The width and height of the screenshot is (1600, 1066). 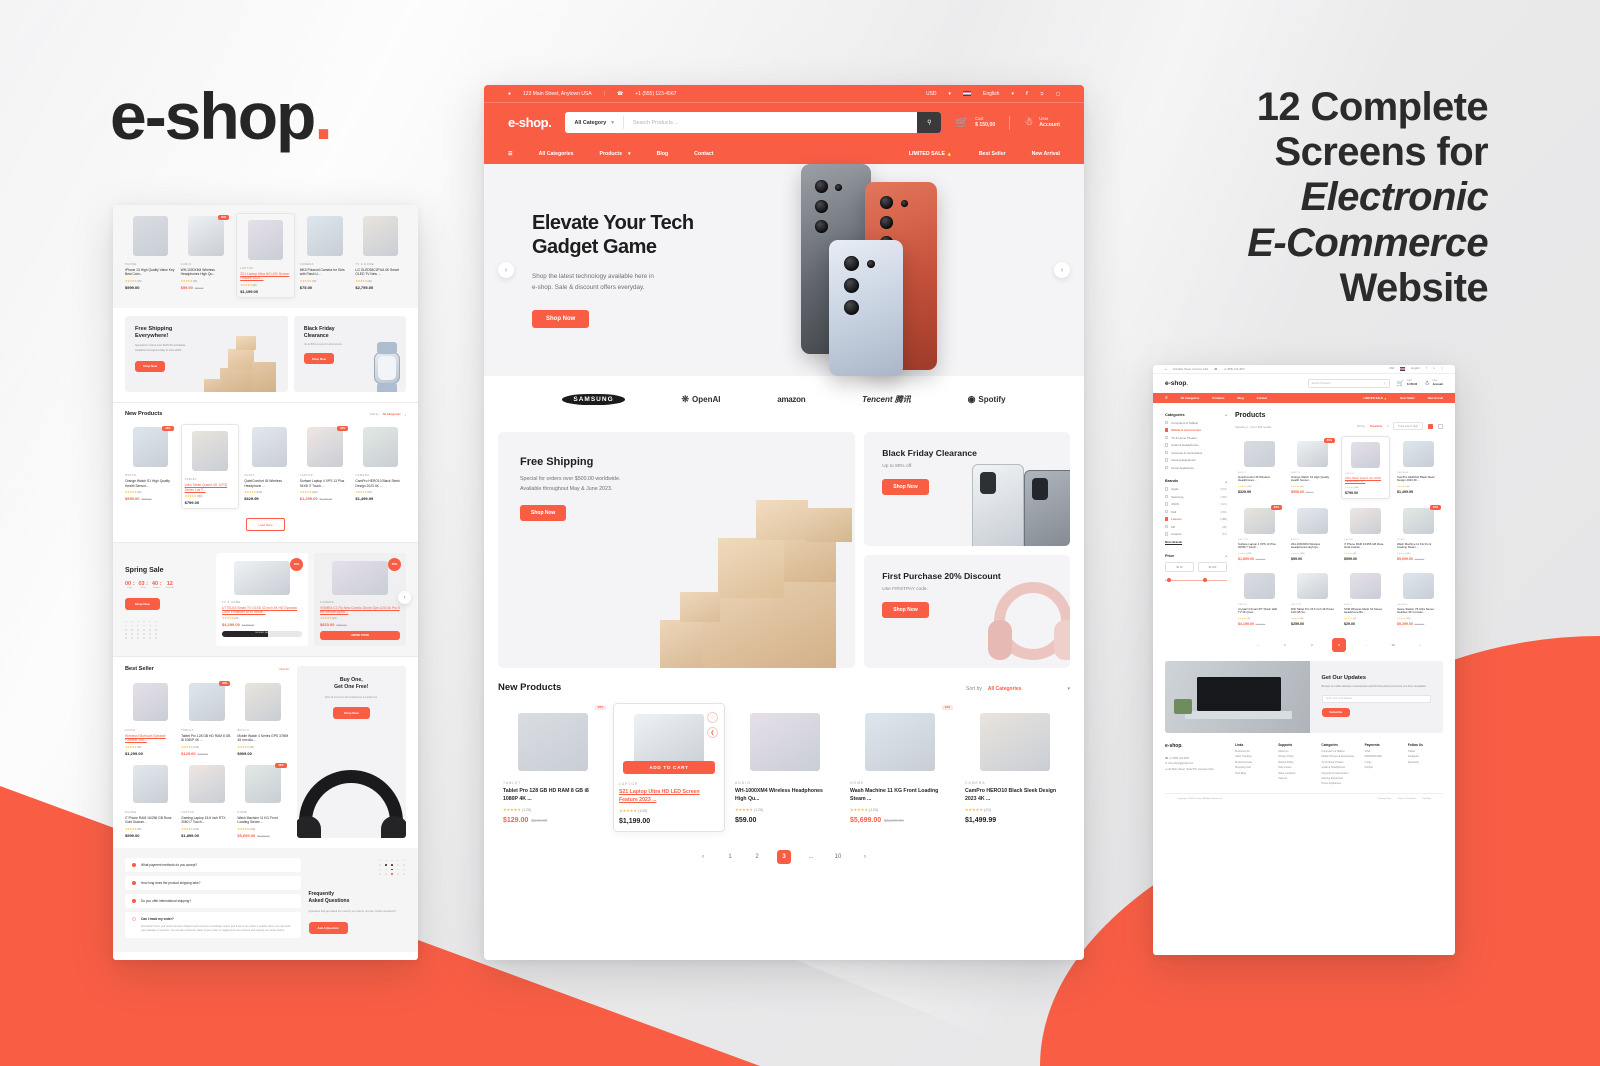 What do you see at coordinates (1338, 751) in the screenshot?
I see `footer-link: Computers & Tablets` at bounding box center [1338, 751].